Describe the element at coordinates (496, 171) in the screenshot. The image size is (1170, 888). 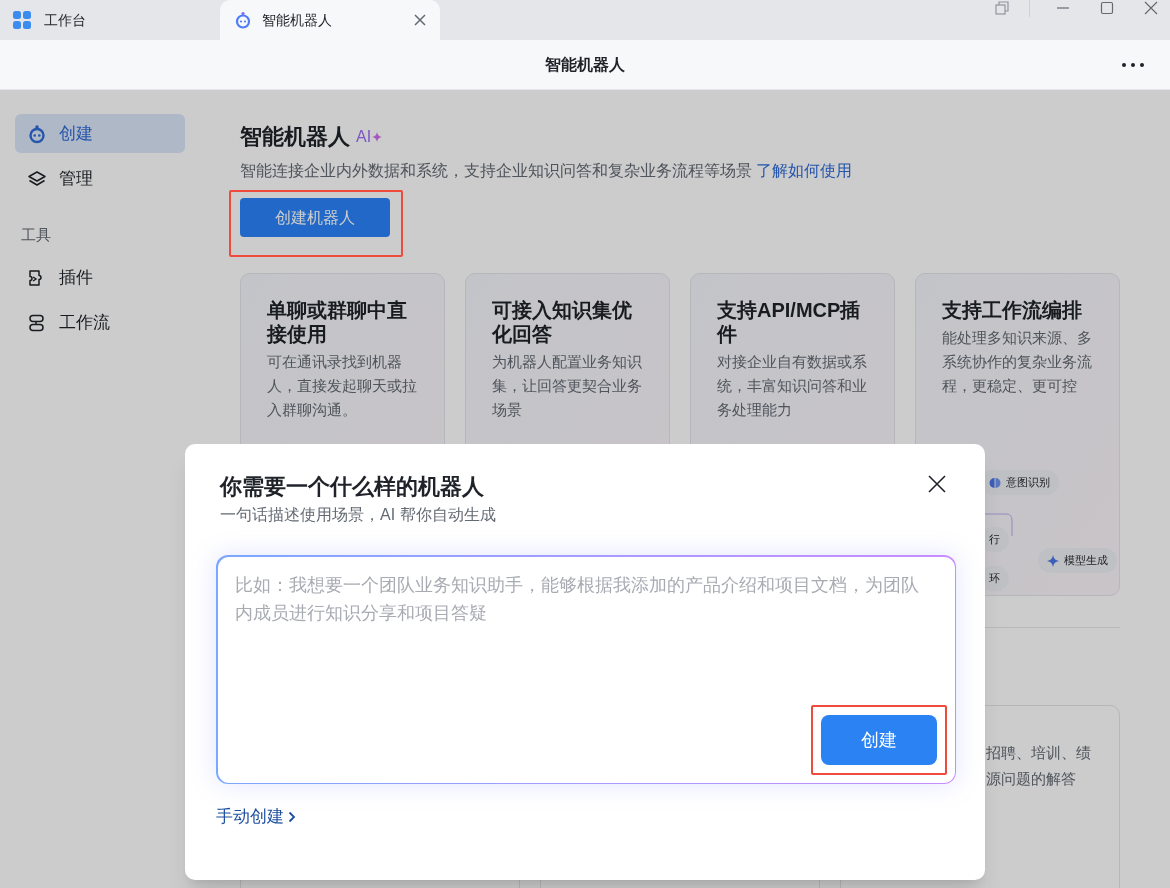
I see `description: 智能连接企业内外数据和系统，支持企业知识问答和复杂业务流程等场景` at that location.